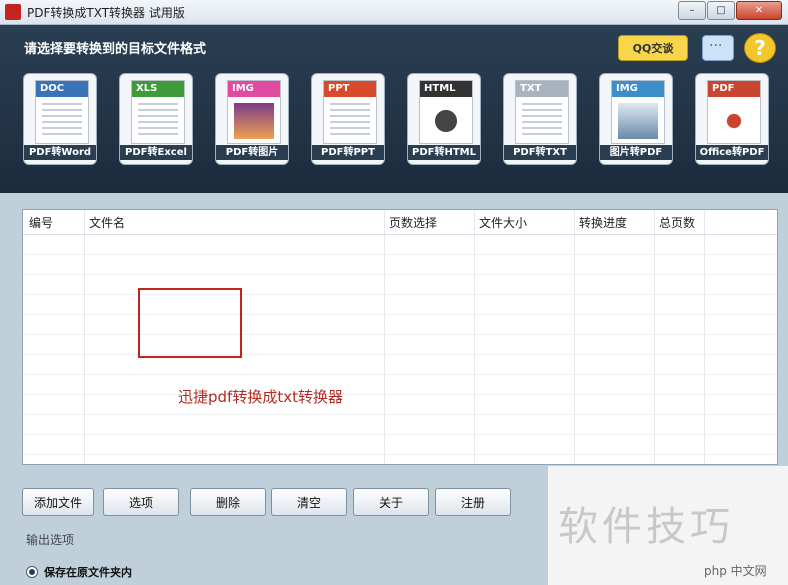 The image size is (788, 585). What do you see at coordinates (254, 112) in the screenshot?
I see `image-icon: IMG` at bounding box center [254, 112].